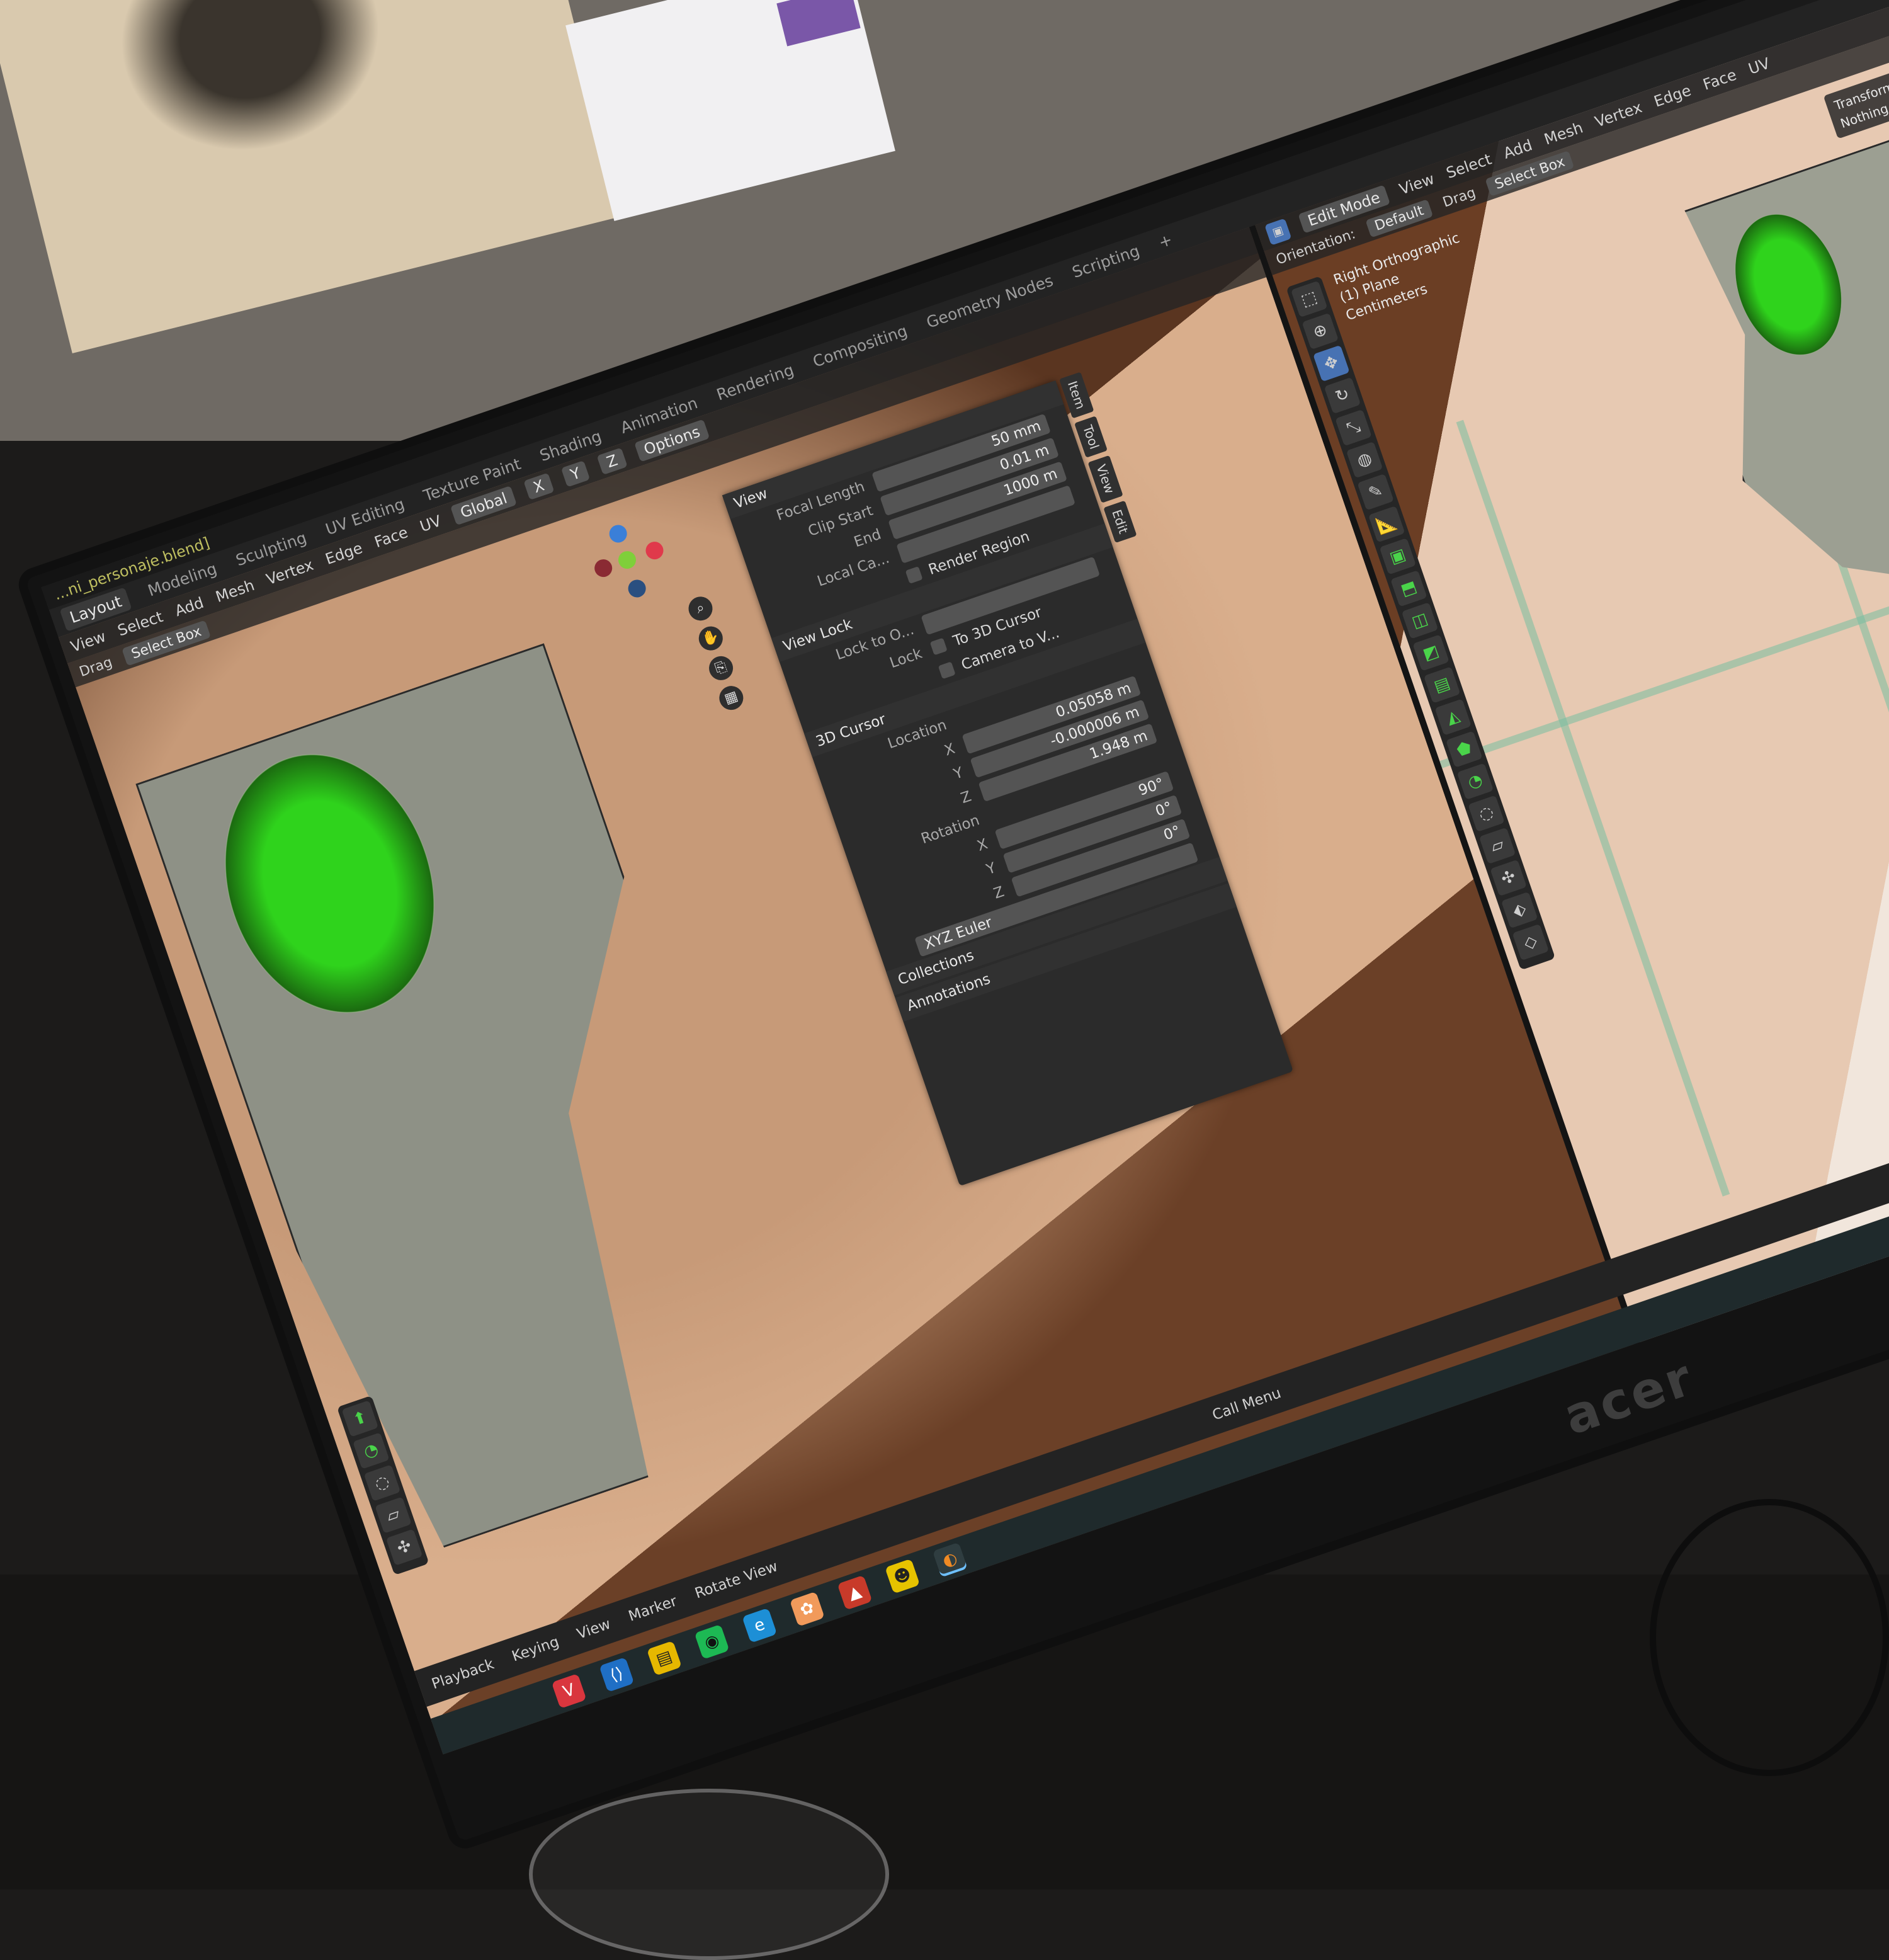 Image resolution: width=1889 pixels, height=1960 pixels. Describe the element at coordinates (1442, 685) in the screenshot. I see `loop-cut-icon: ▤` at that location.